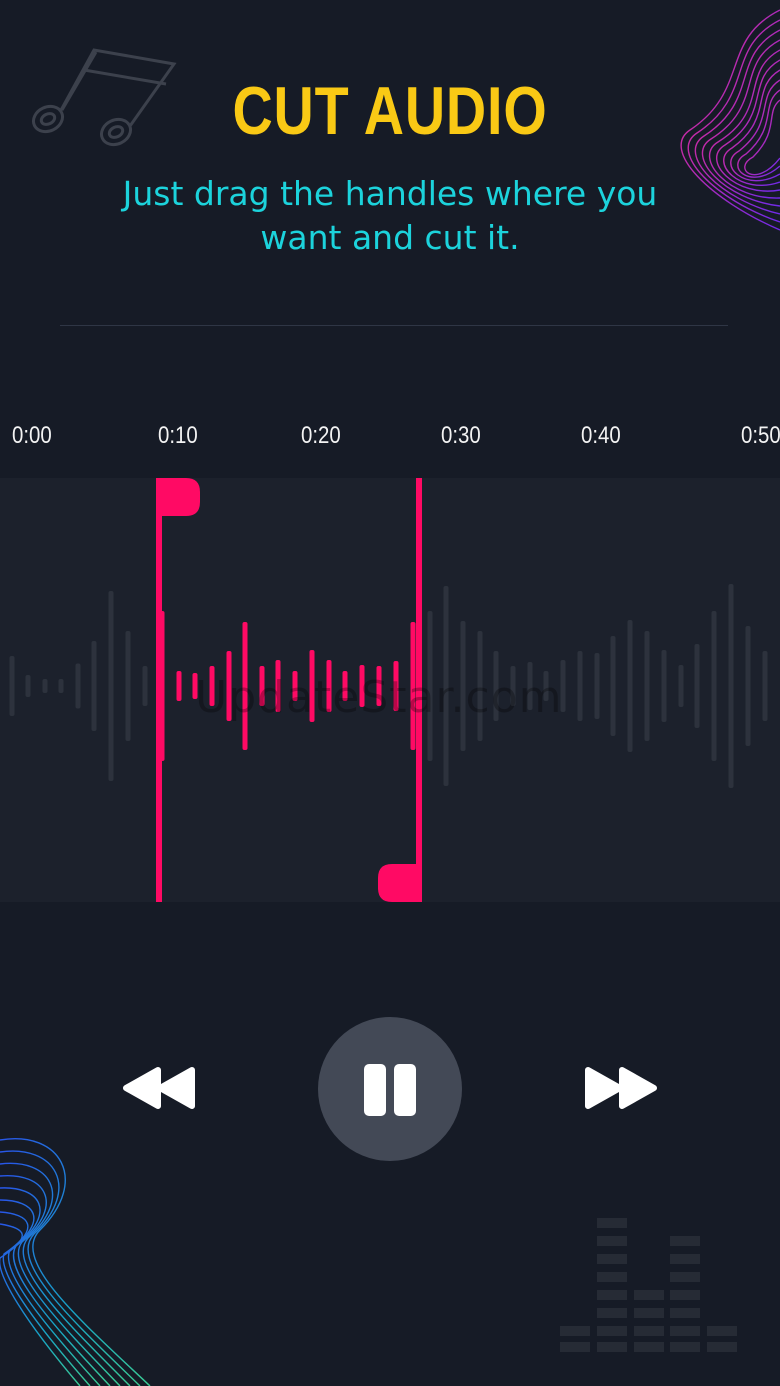 This screenshot has width=780, height=1386. Describe the element at coordinates (760, 435) in the screenshot. I see `timeline-tick: 0:50` at that location.